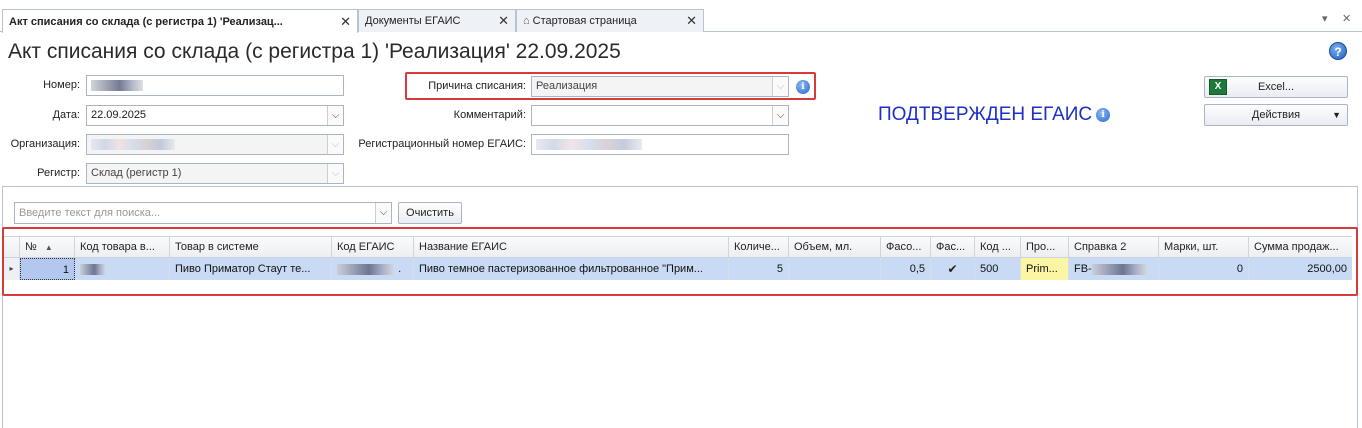 The width and height of the screenshot is (1362, 428). I want to click on cell-certificate-2: FB-, so click(1114, 269).